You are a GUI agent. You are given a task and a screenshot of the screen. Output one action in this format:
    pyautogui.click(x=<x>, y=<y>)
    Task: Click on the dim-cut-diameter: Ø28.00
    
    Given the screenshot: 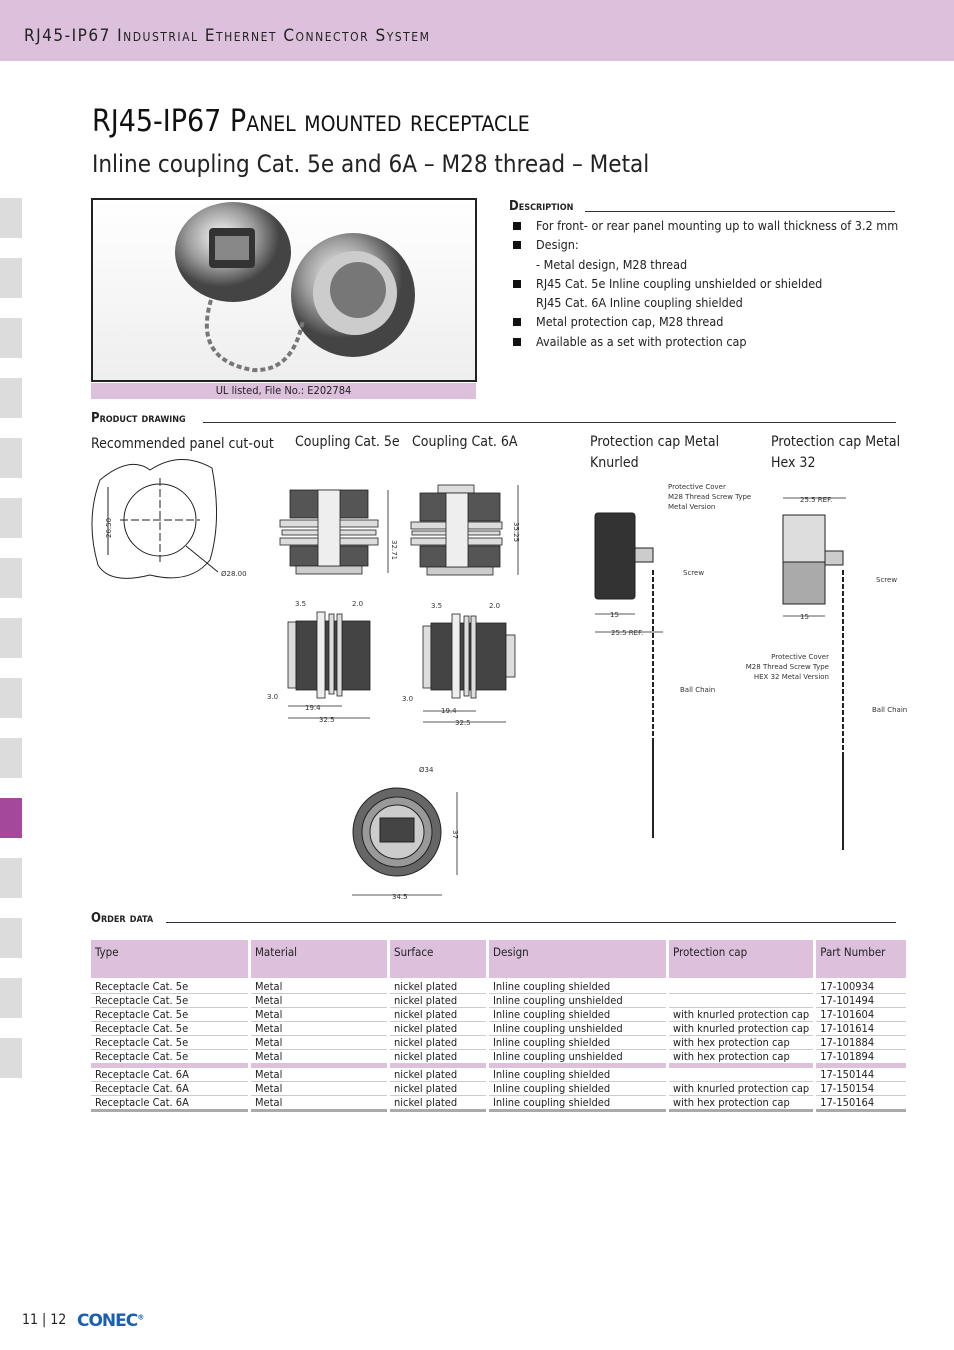 What is the action you would take?
    pyautogui.click(x=234, y=574)
    